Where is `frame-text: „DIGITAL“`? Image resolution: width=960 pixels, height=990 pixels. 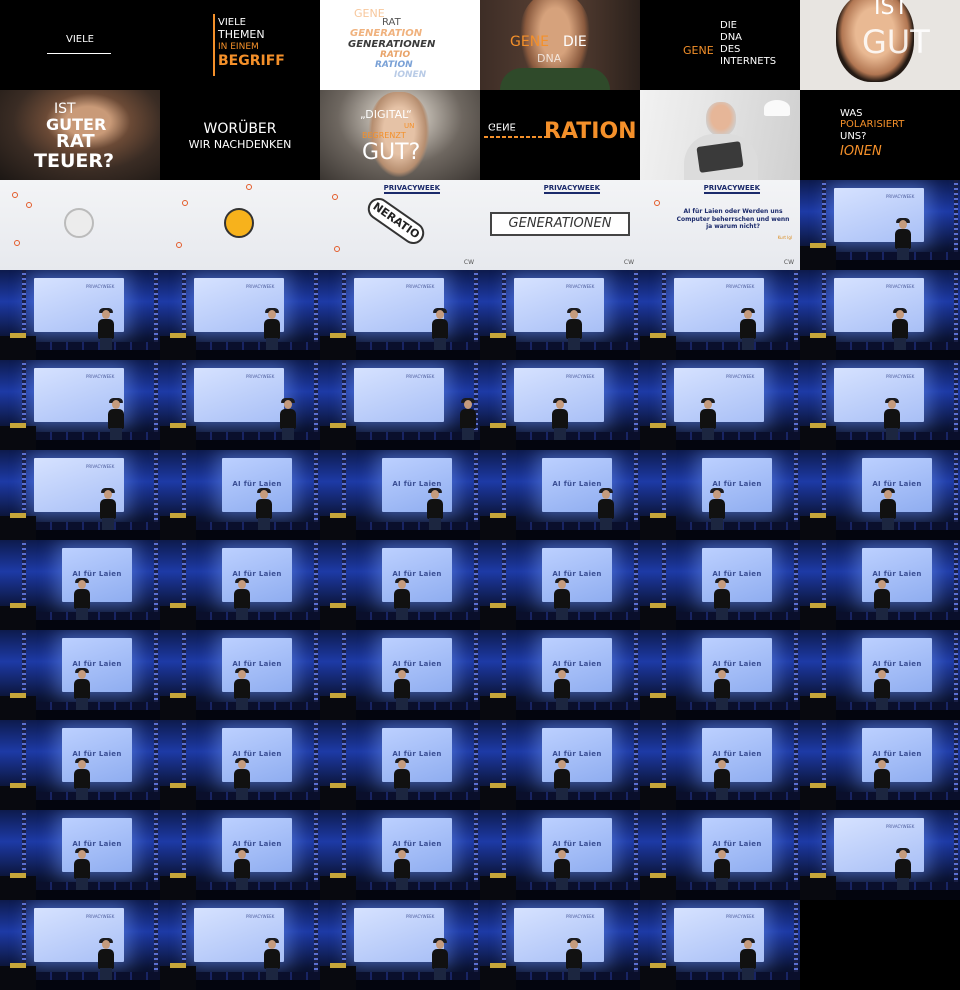 frame-text: „DIGITAL“ is located at coordinates (386, 114).